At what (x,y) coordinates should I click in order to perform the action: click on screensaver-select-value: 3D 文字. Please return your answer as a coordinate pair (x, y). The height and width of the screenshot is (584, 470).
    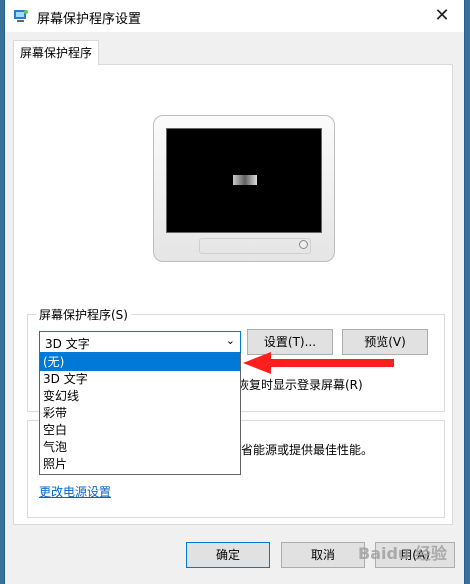
    Looking at the image, I should click on (67, 344).